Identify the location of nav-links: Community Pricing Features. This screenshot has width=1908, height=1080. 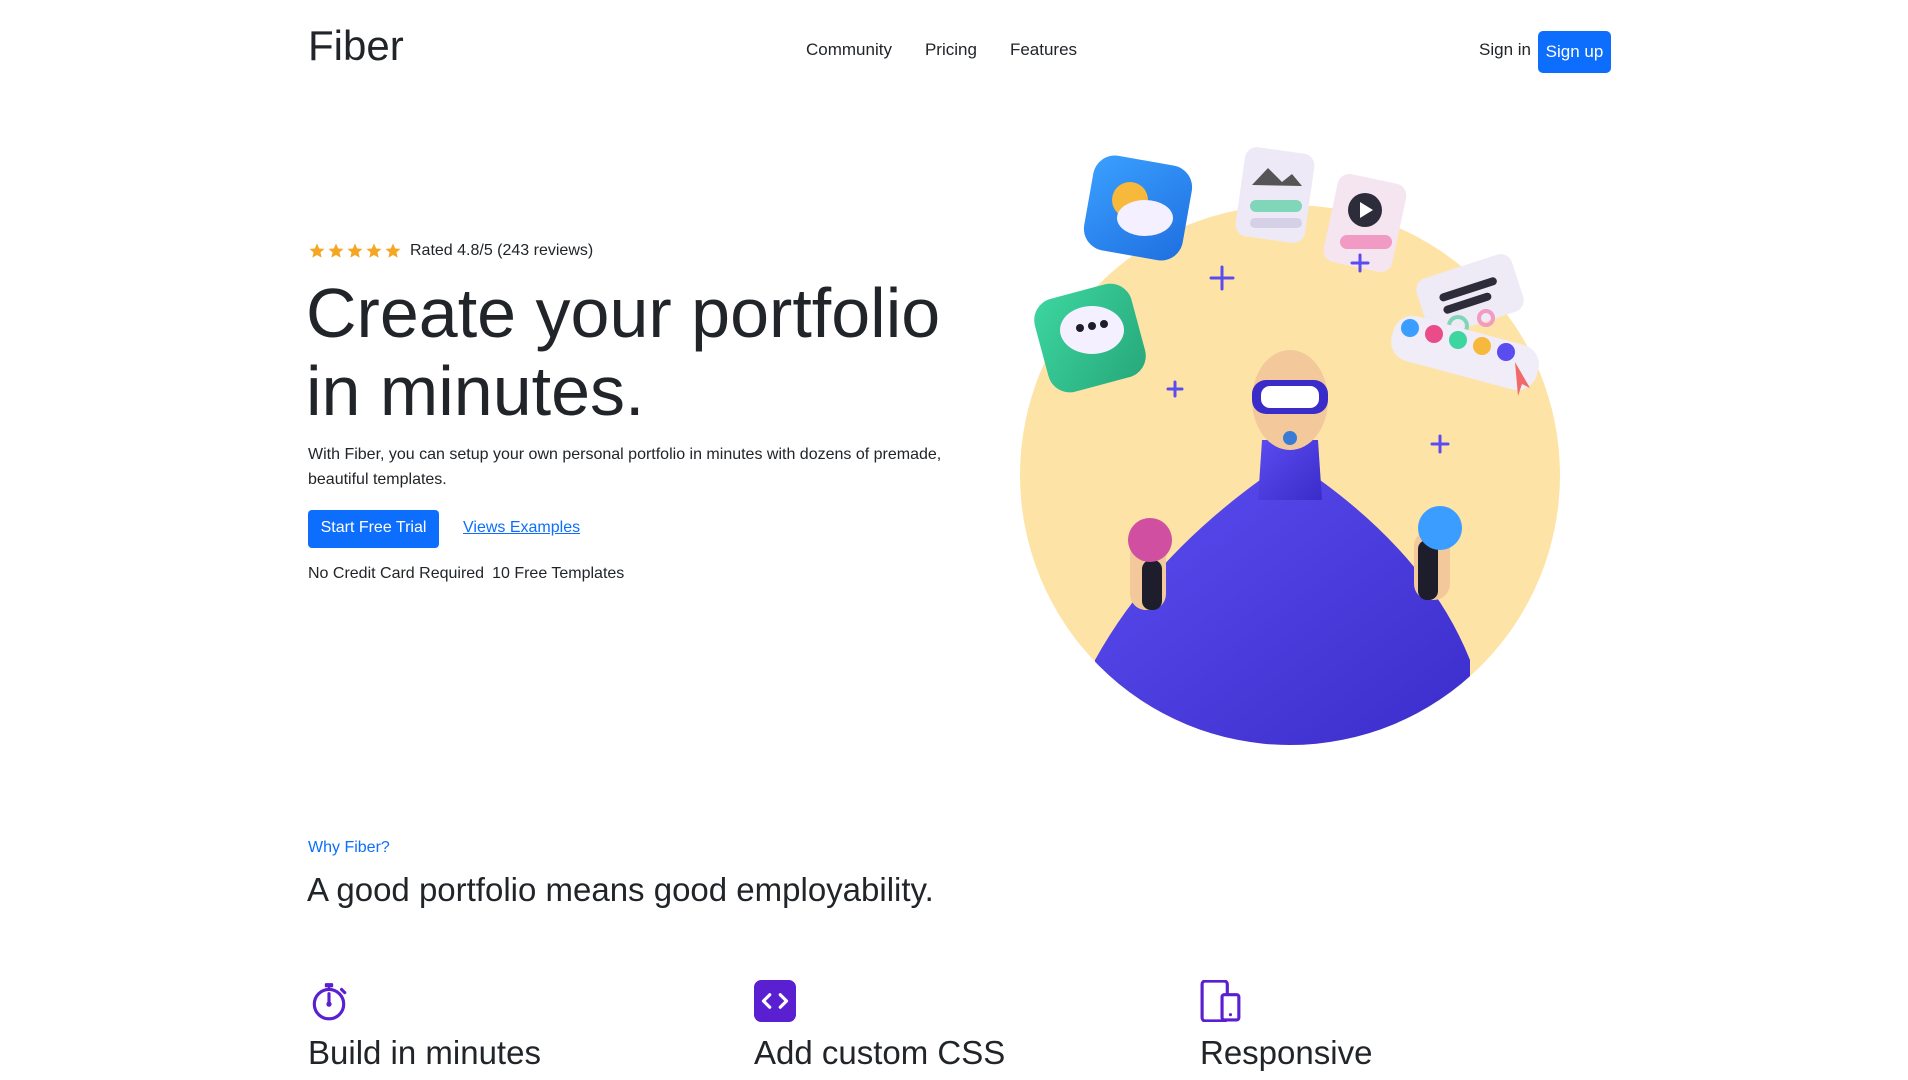
(941, 50).